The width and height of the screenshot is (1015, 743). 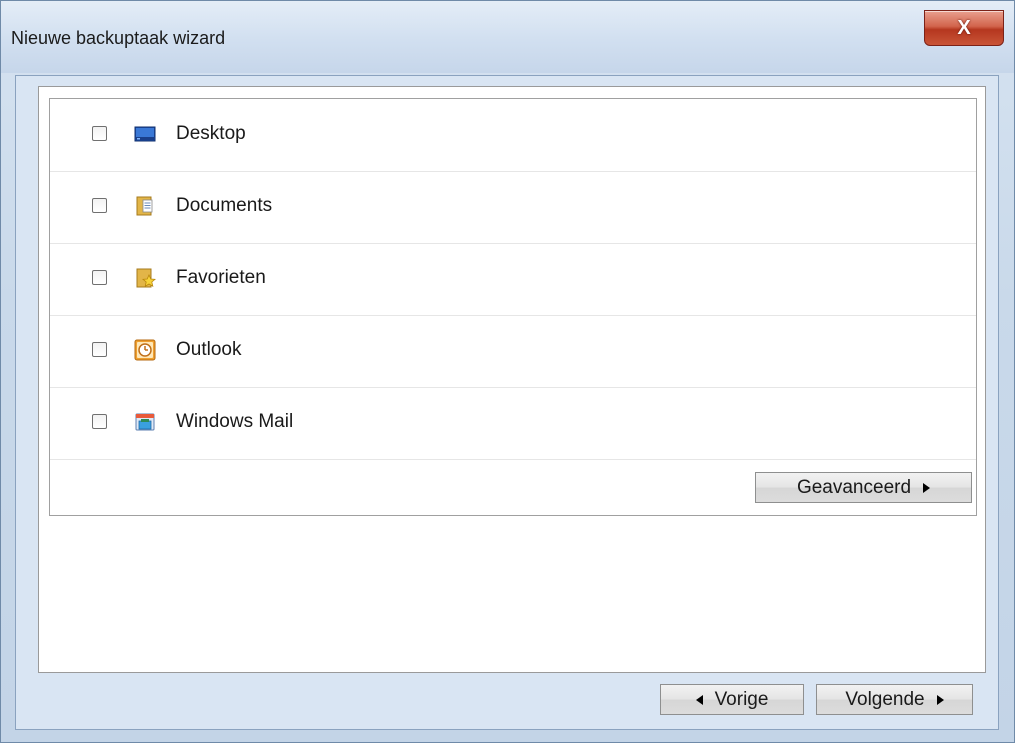 I want to click on item-label: Favorieten, so click(x=221, y=277).